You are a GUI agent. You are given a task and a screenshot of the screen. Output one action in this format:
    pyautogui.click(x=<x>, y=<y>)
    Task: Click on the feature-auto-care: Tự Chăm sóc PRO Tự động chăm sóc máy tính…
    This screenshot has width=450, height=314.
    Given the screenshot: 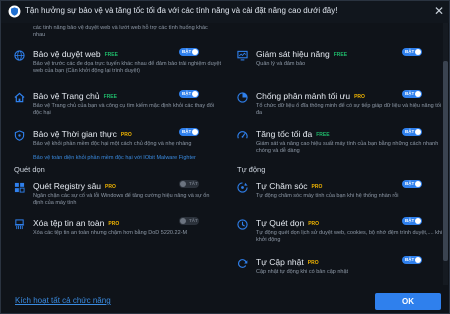 What is the action you would take?
    pyautogui.click(x=337, y=192)
    